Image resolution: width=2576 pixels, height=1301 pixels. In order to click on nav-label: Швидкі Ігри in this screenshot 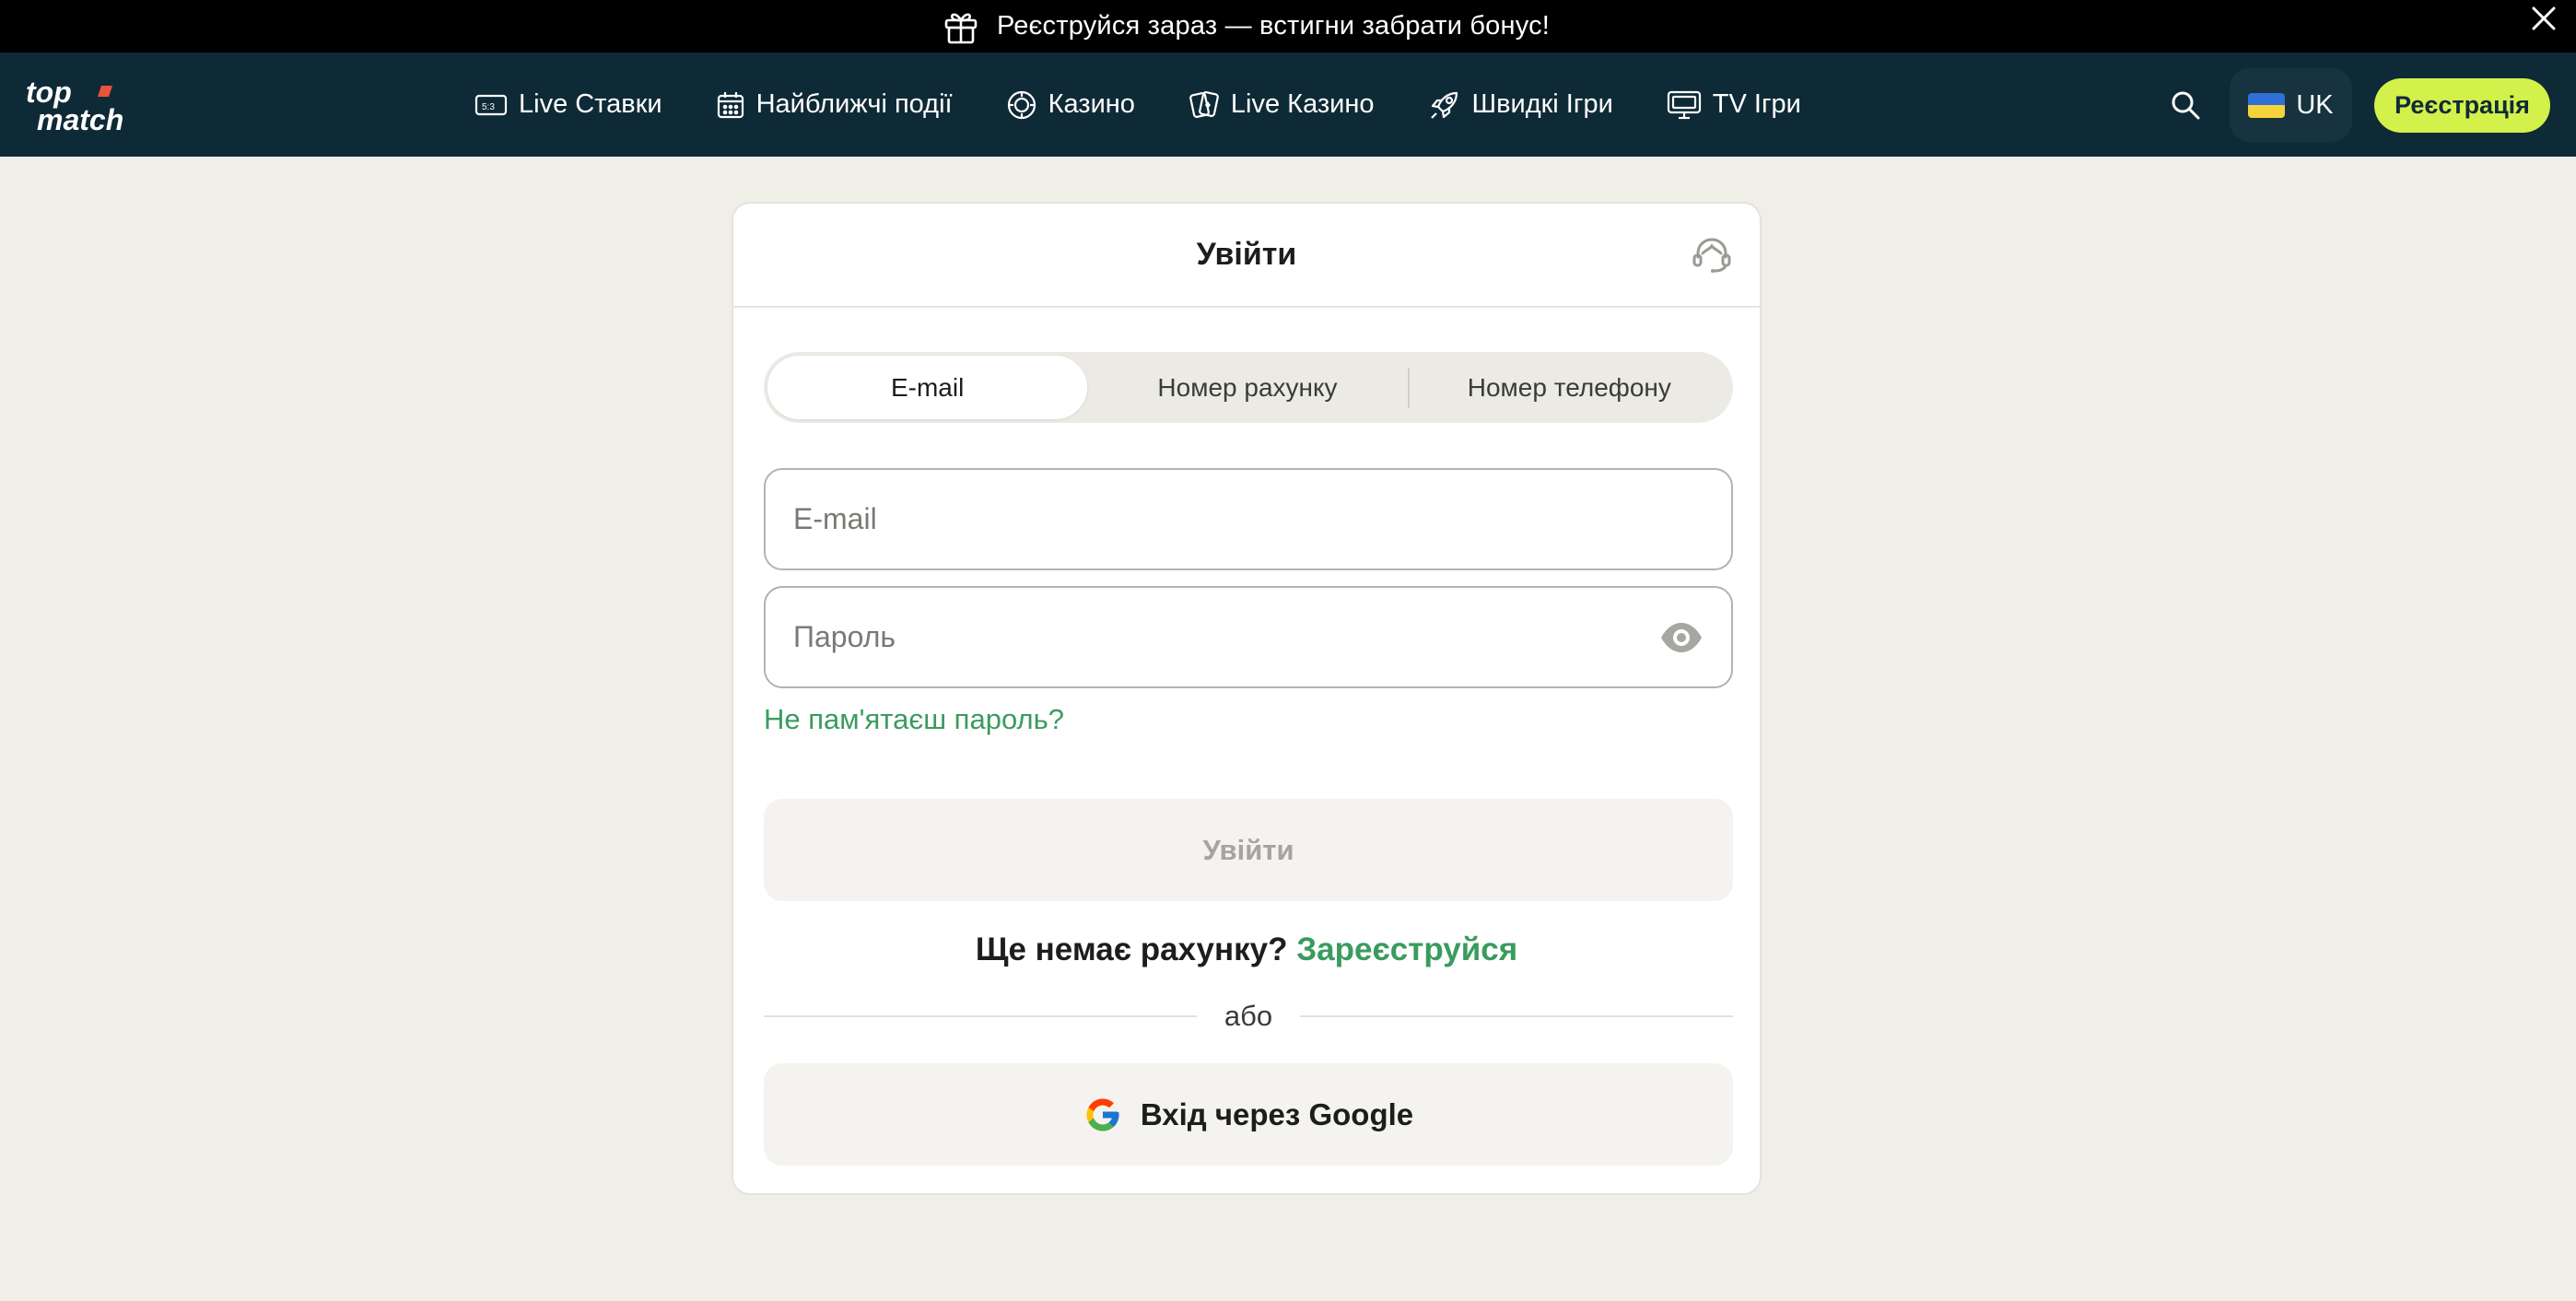, I will do `click(1542, 104)`.